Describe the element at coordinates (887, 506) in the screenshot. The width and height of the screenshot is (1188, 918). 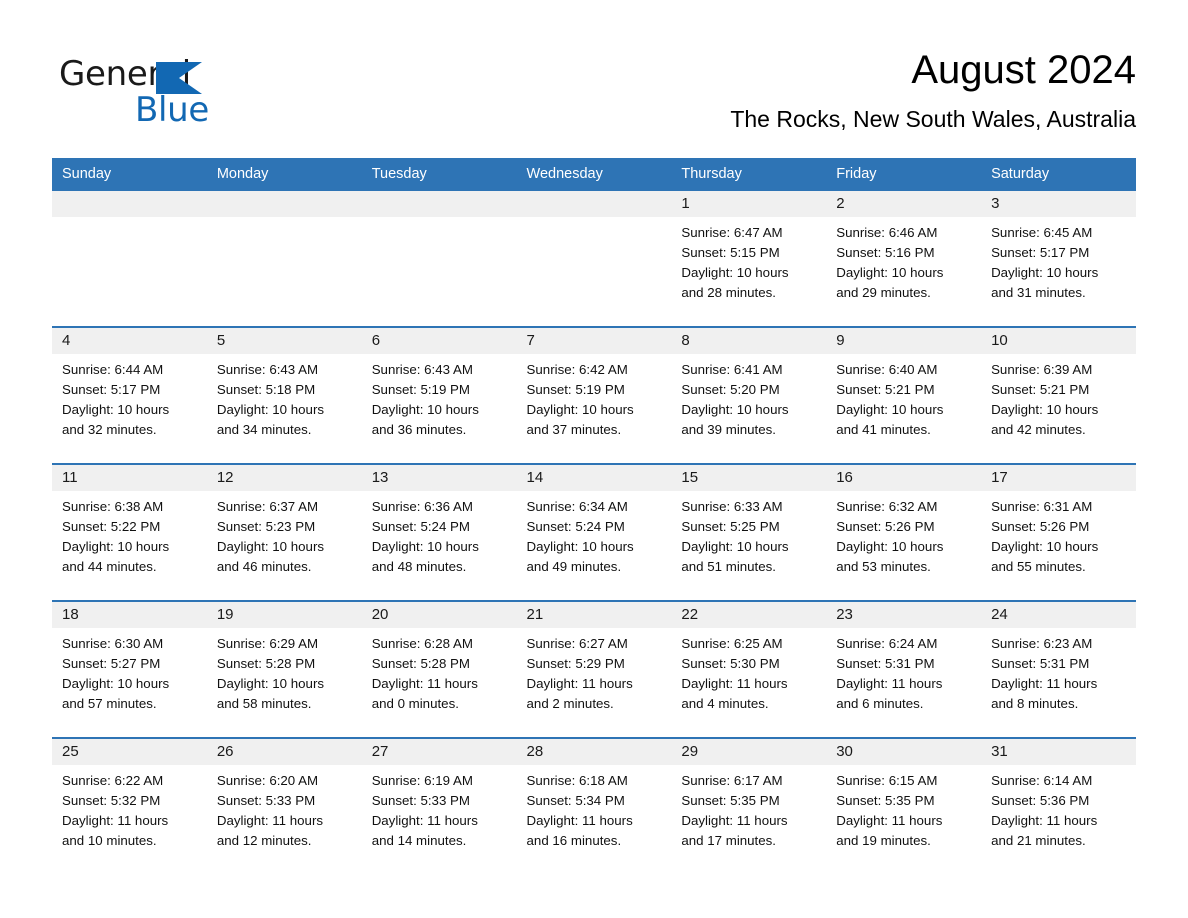
I see `sunrise-text: Sunrise: 6:32 AM` at that location.